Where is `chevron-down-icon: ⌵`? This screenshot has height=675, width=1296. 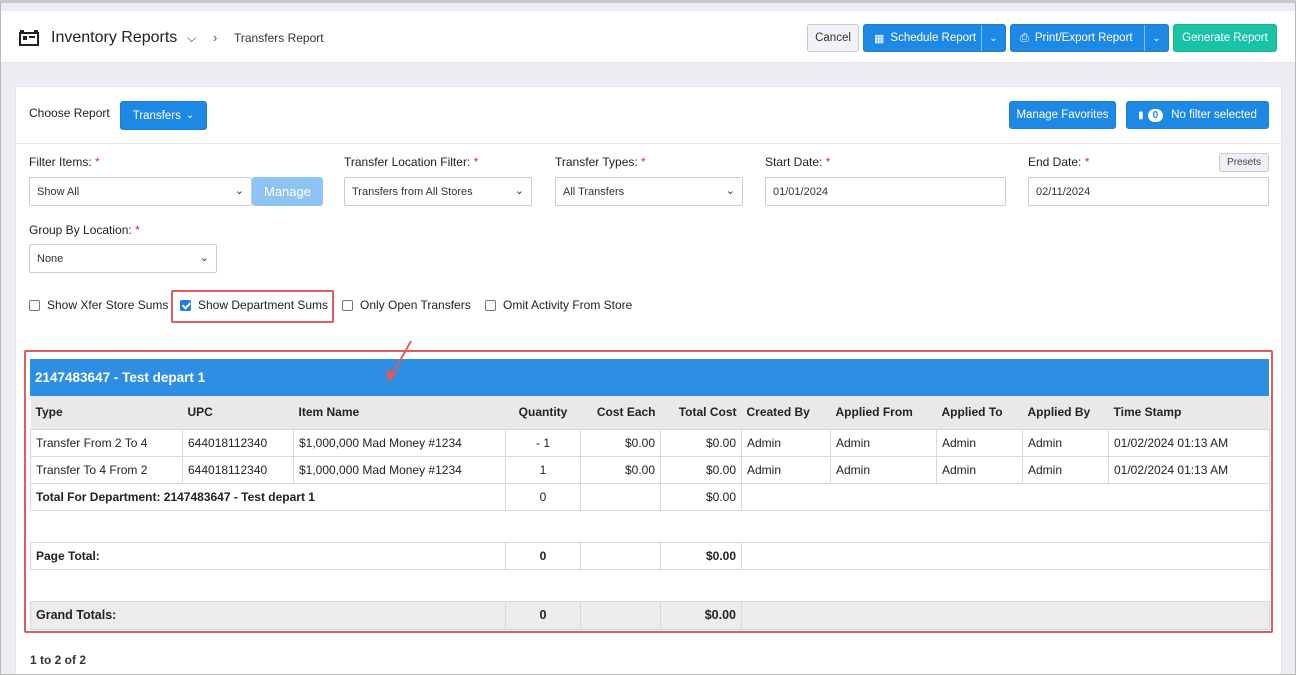 chevron-down-icon: ⌵ is located at coordinates (191, 38).